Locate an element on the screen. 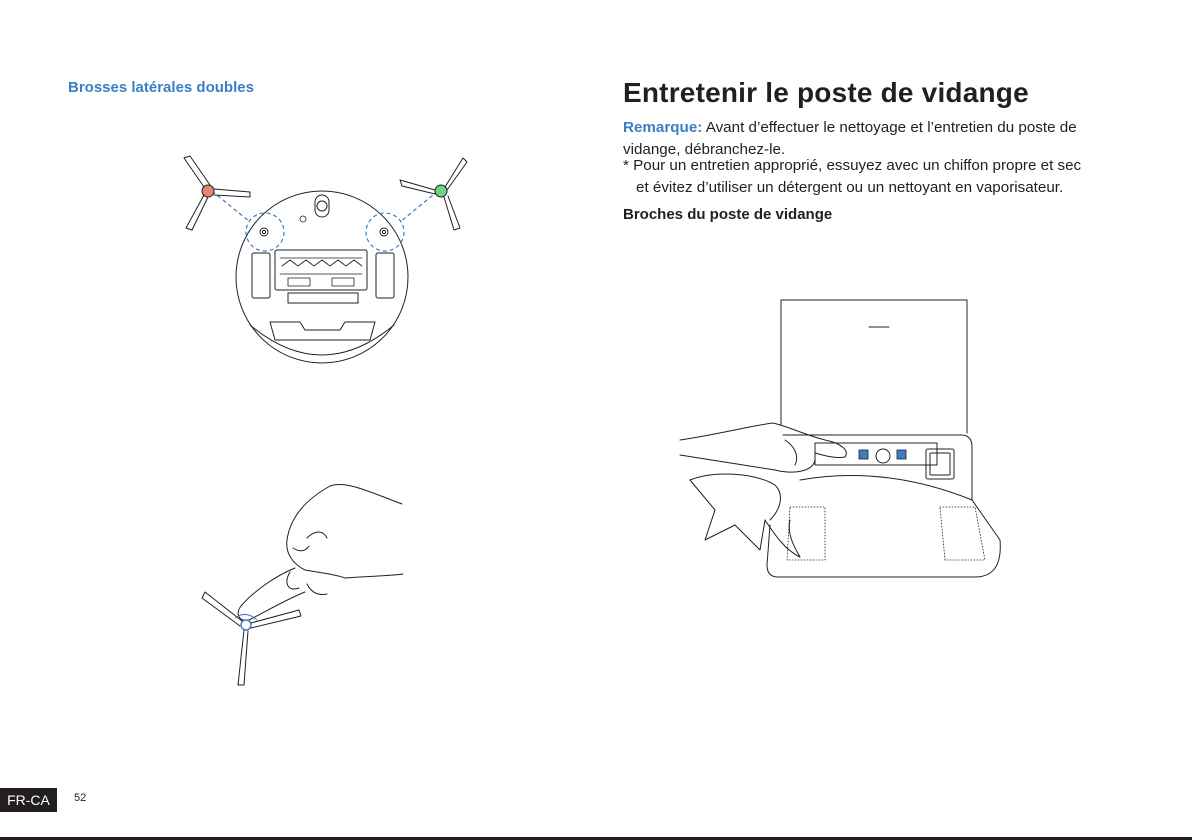  page-title: Entretenir le poste de vidange is located at coordinates (826, 92).